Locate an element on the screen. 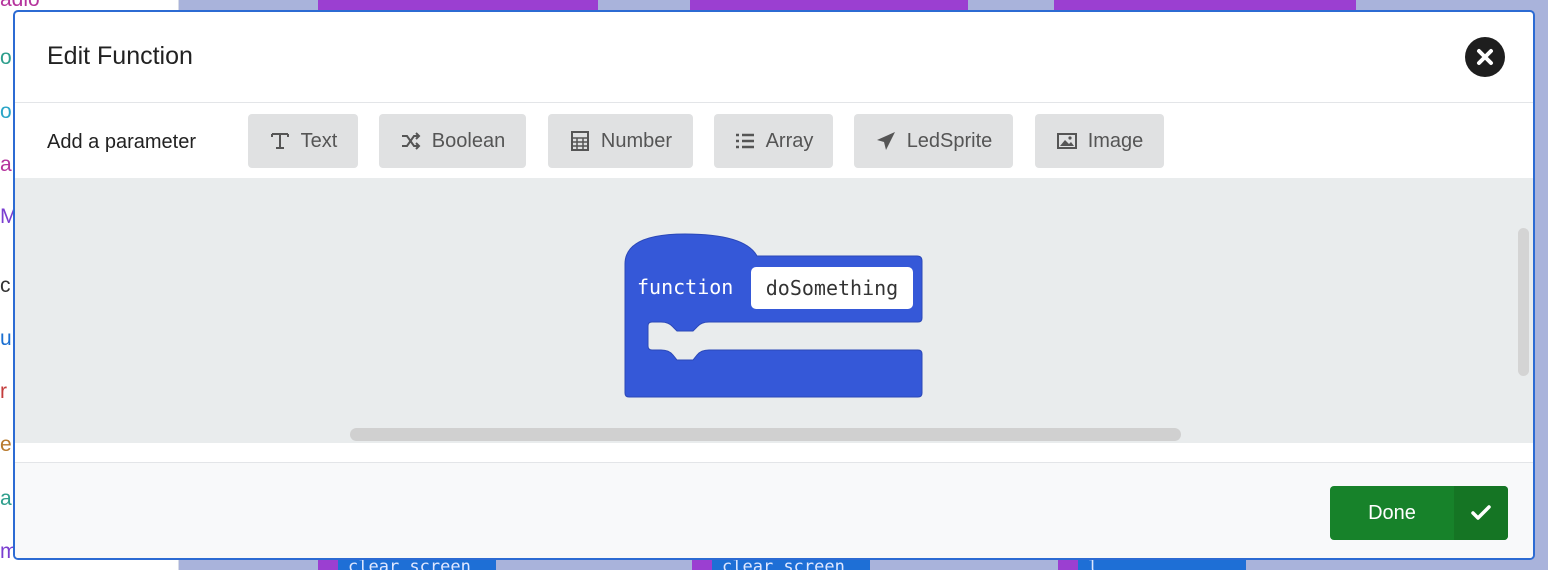 This screenshot has width=1548, height=570. toolbox-category: u is located at coordinates (6, 339).